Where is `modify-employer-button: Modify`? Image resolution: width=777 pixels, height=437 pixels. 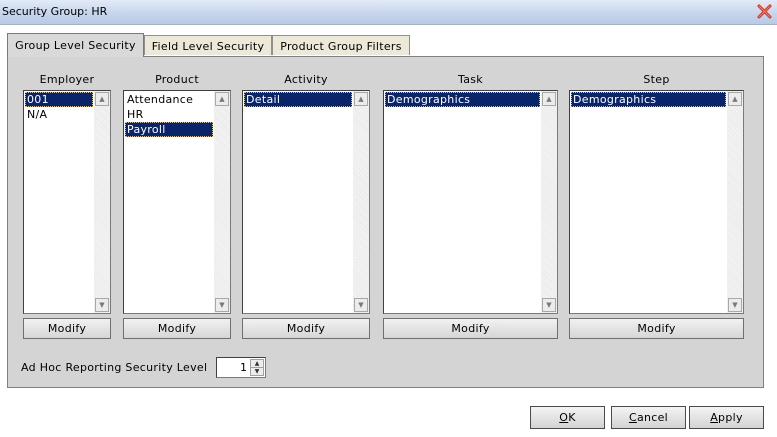
modify-employer-button: Modify is located at coordinates (67, 328).